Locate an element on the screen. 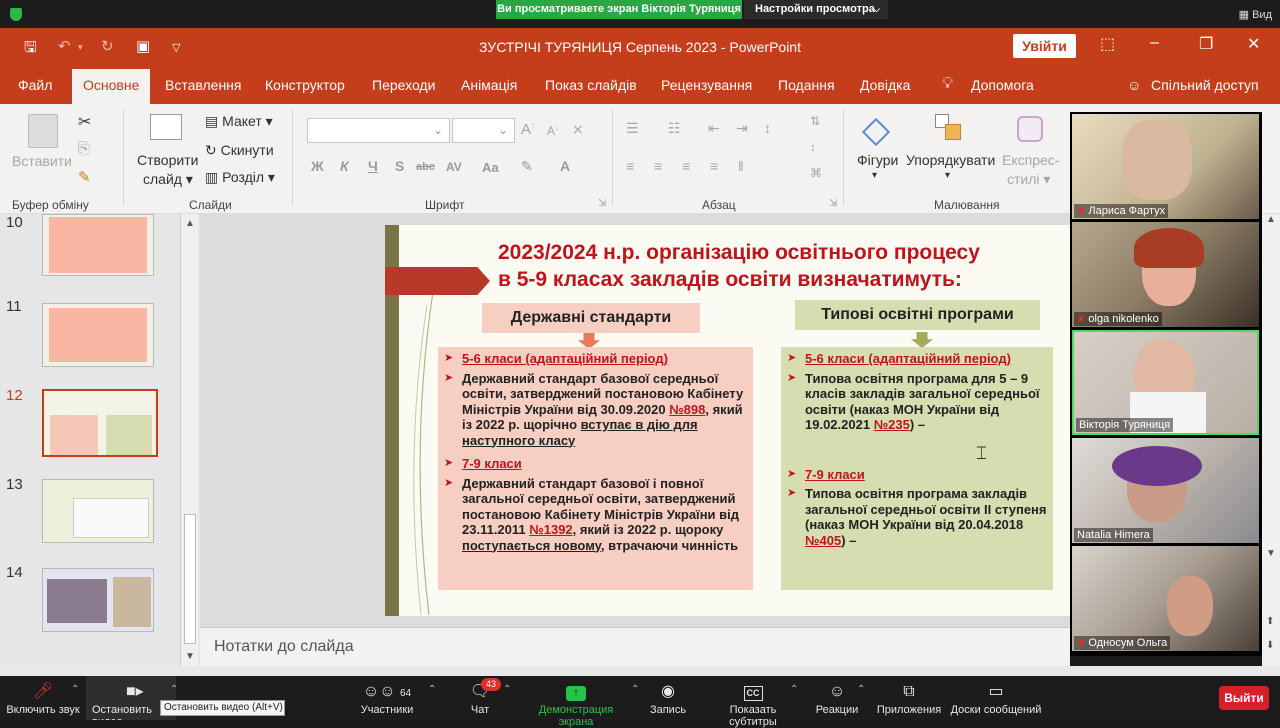 This screenshot has height=728, width=1280. share-screen-button: ↑ Демонстрация экрана is located at coordinates (576, 702).